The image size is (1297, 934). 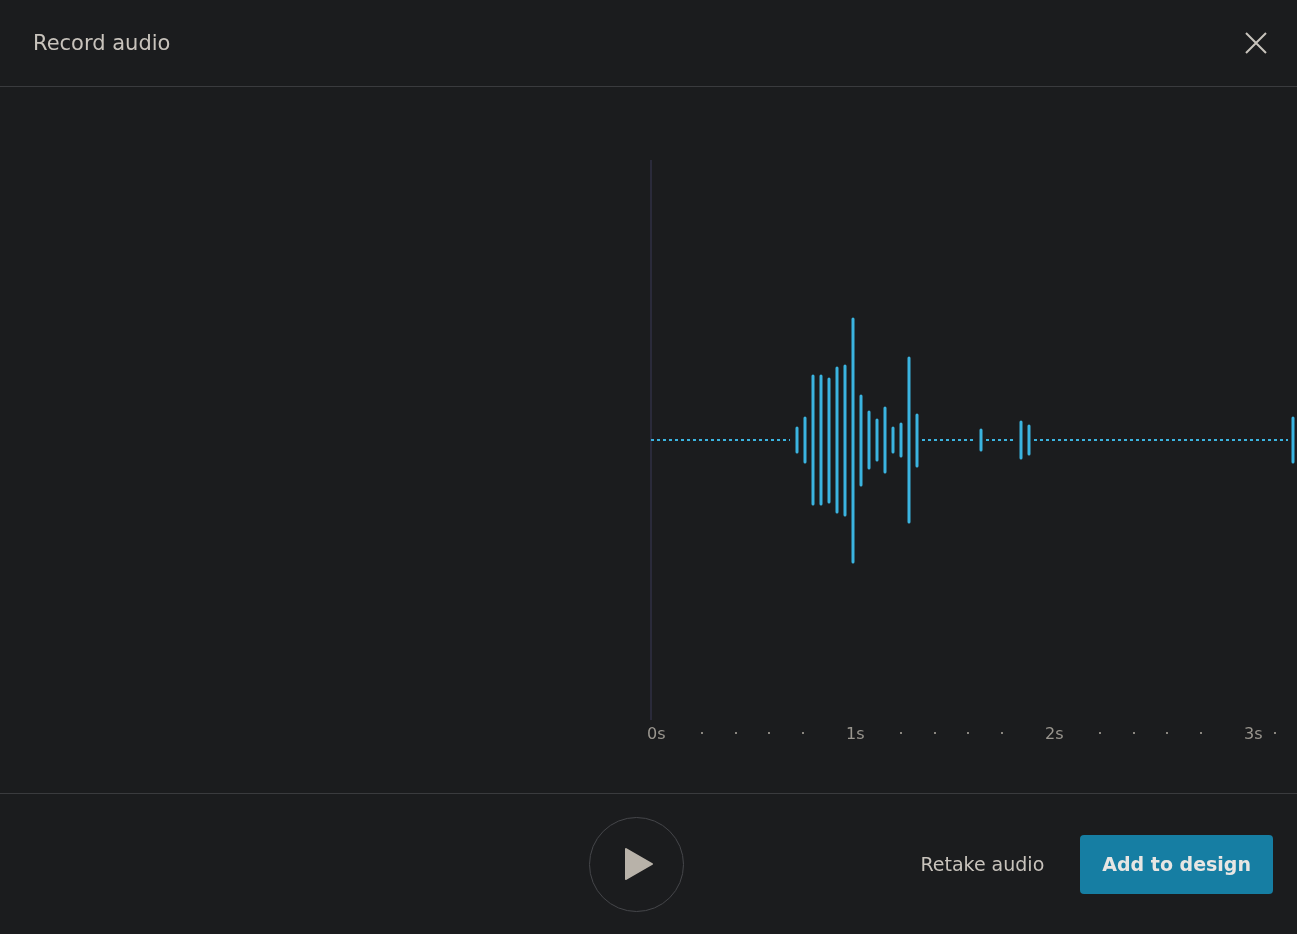 What do you see at coordinates (1055, 733) in the screenshot?
I see `time-label: 2s` at bounding box center [1055, 733].